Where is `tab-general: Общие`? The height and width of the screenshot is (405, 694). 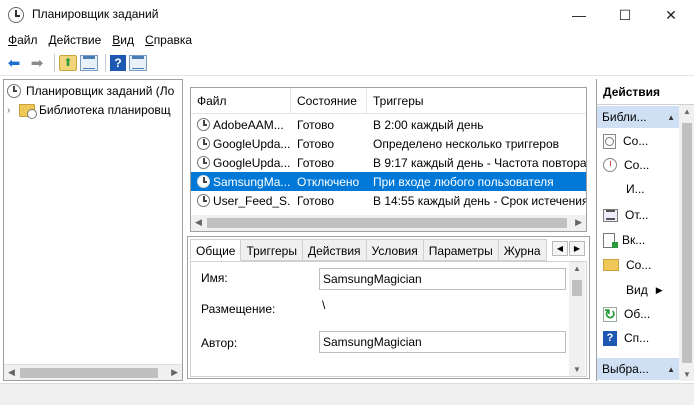 tab-general: Общие is located at coordinates (216, 250).